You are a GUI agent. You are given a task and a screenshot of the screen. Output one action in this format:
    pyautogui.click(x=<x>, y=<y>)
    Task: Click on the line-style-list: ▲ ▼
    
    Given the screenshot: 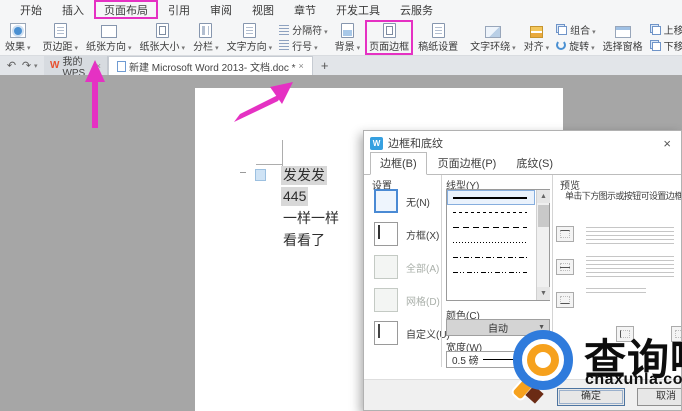 What is the action you would take?
    pyautogui.click(x=498, y=245)
    